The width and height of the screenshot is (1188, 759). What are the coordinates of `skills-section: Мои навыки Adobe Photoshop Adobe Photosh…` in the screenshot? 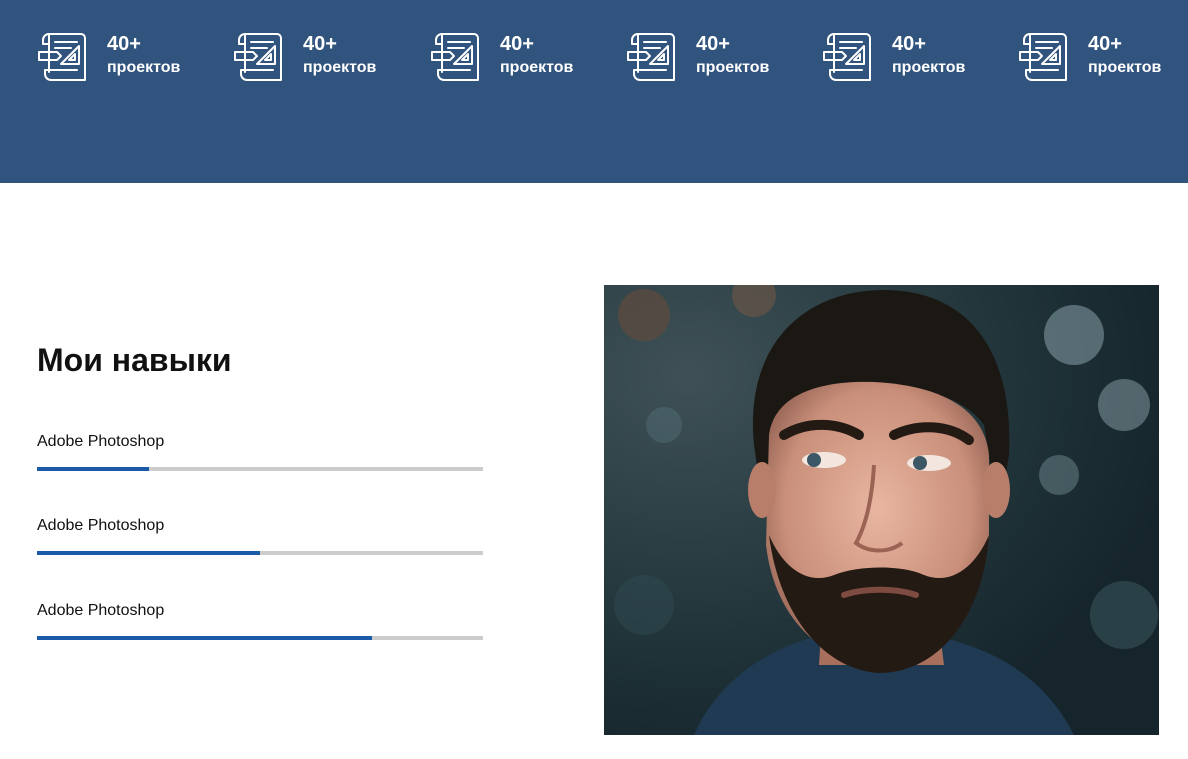 It's located at (260, 490).